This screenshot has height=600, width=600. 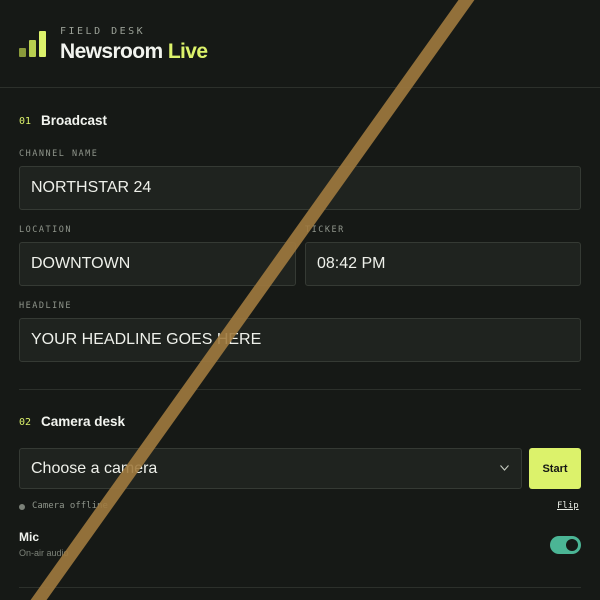 I want to click on camera-status: Camera offline, so click(x=70, y=506).